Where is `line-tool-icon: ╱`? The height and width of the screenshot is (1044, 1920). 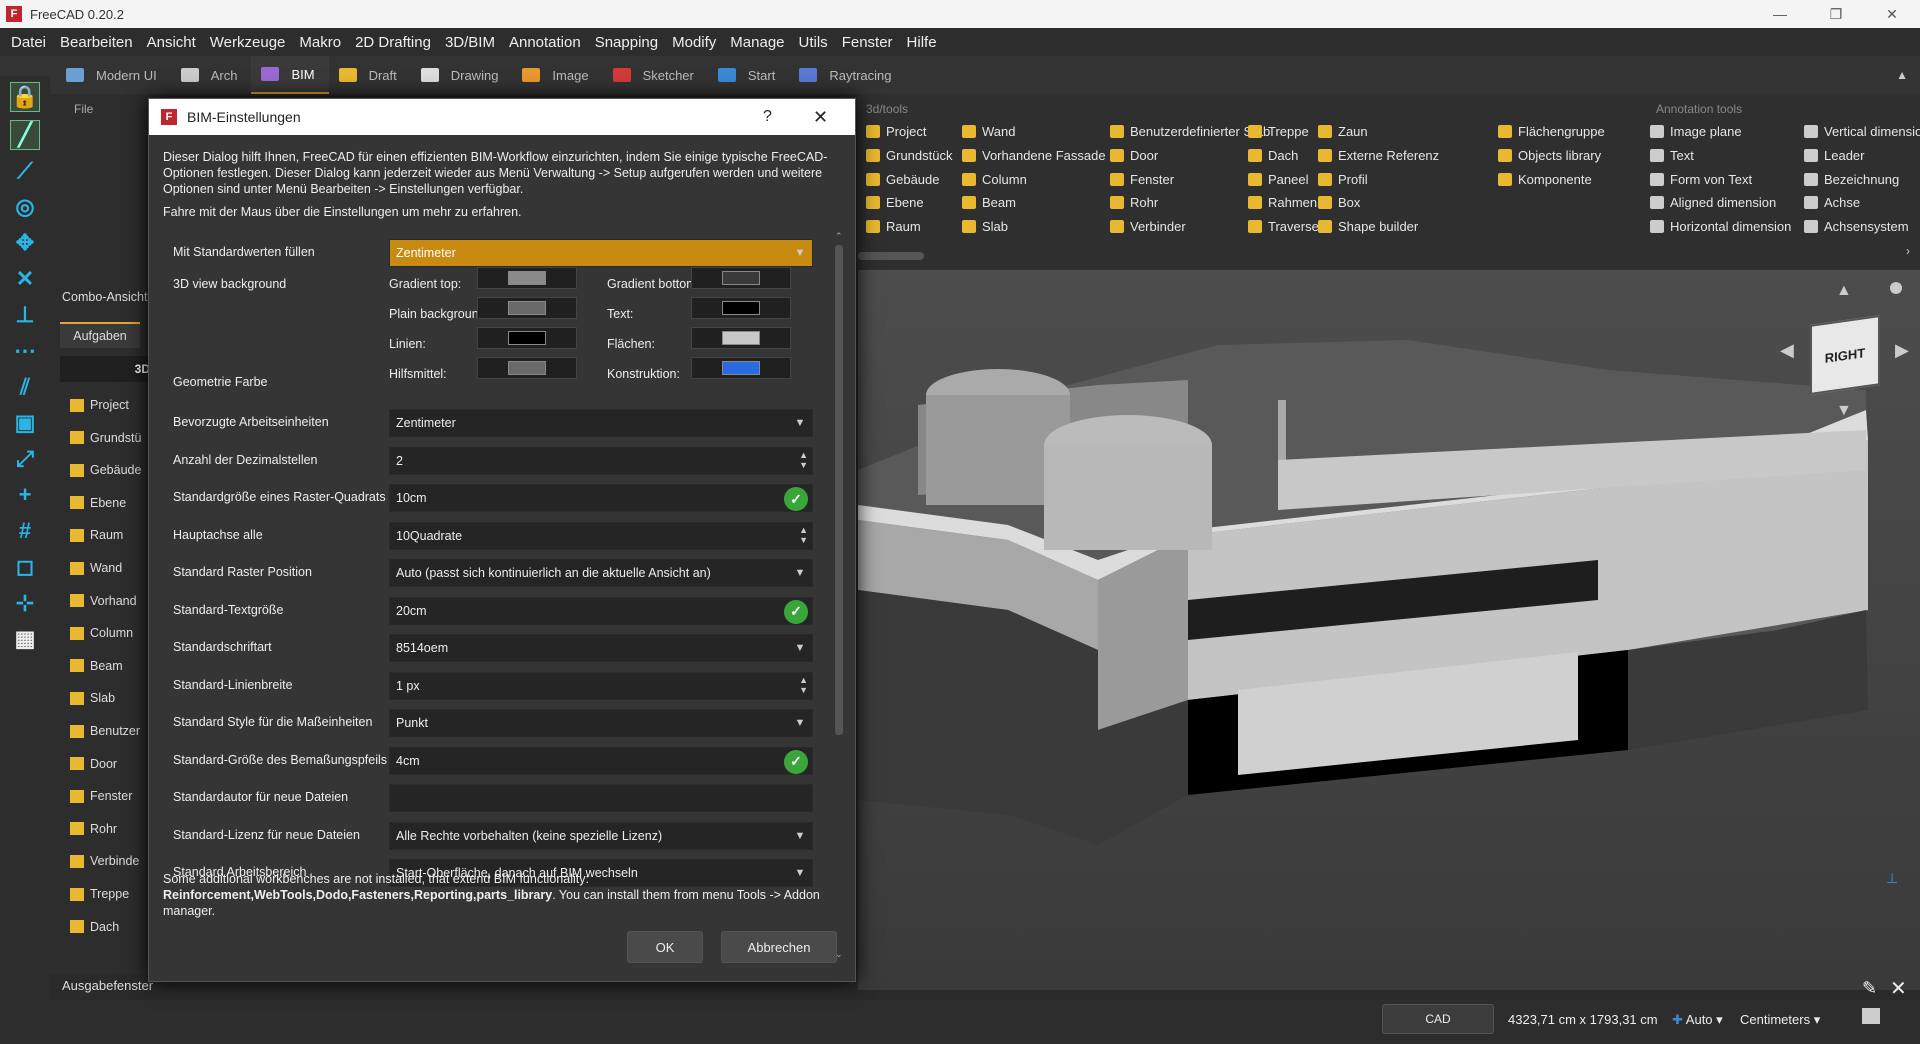 line-tool-icon: ╱ is located at coordinates (25, 135).